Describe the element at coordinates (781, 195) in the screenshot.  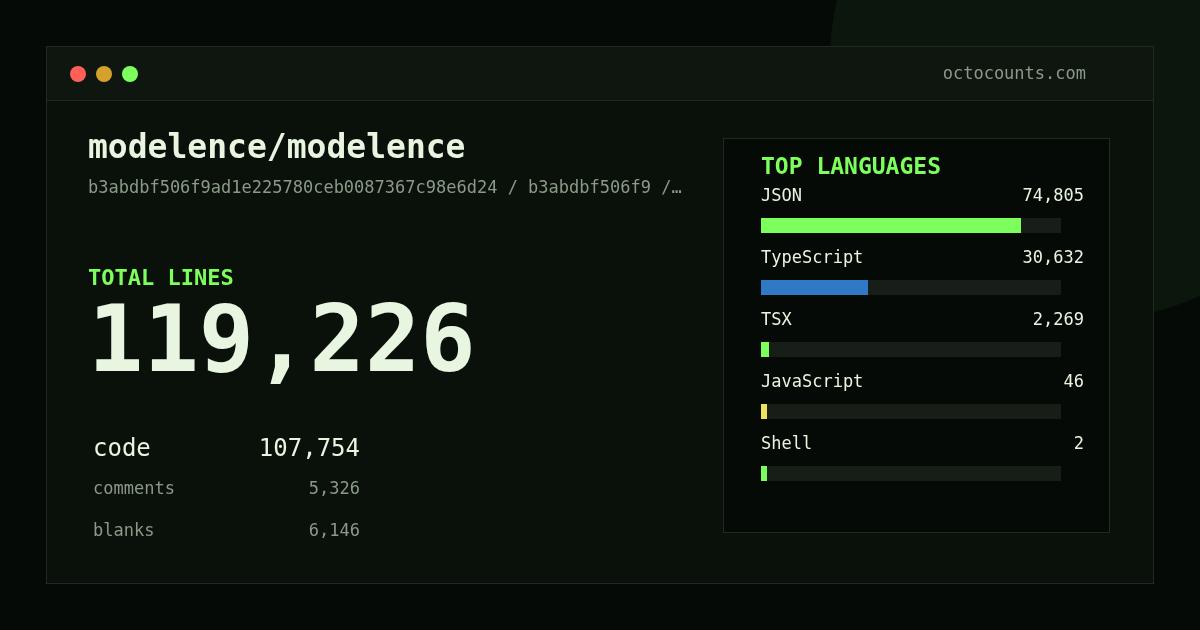
I see `language-name: JSON` at that location.